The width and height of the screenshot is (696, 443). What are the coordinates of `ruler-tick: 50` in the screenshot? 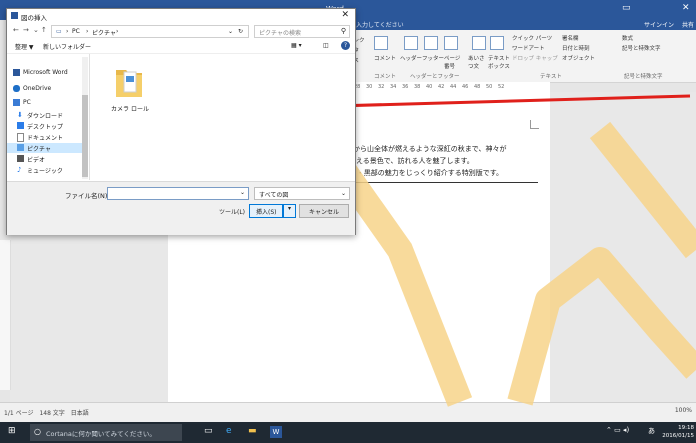 It's located at (489, 87).